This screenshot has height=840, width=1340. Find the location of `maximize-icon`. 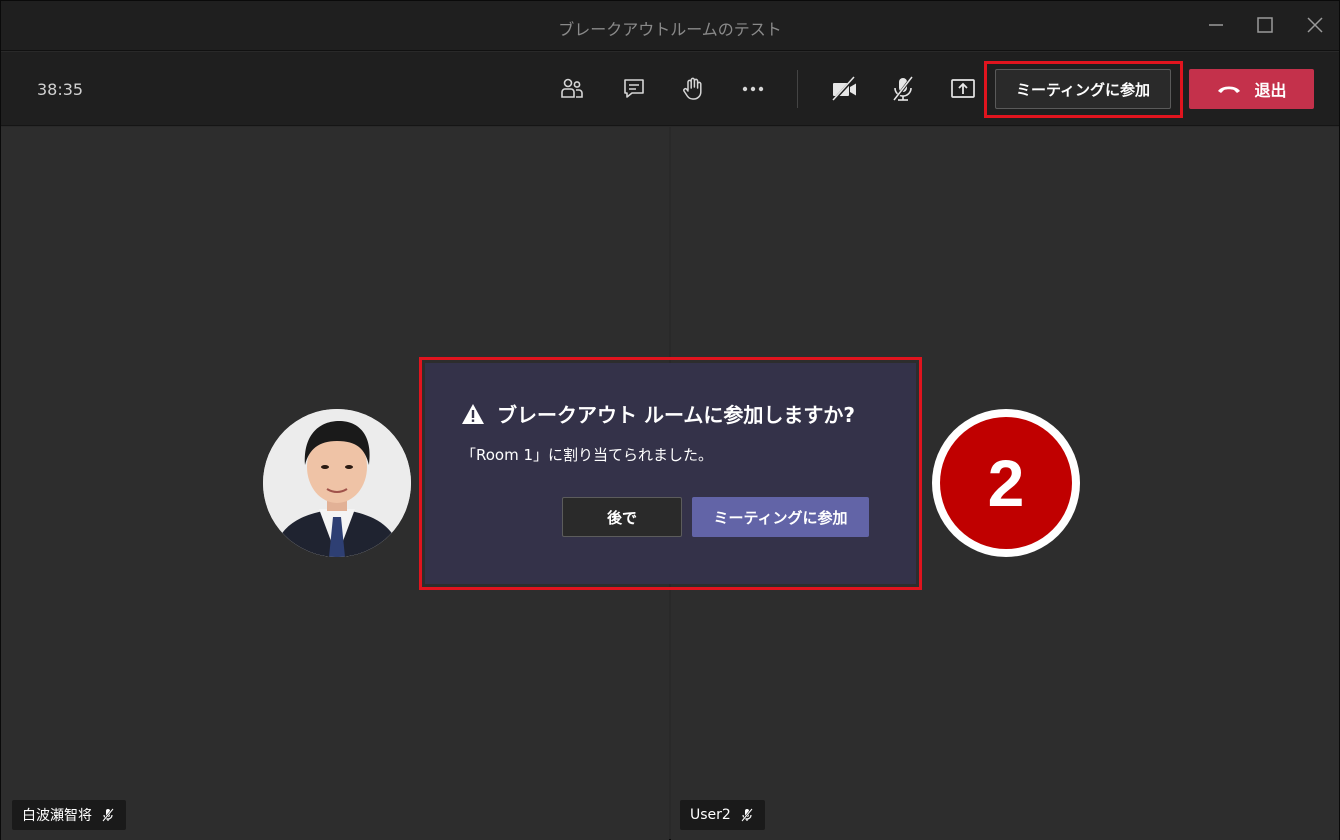

maximize-icon is located at coordinates (1265, 25).